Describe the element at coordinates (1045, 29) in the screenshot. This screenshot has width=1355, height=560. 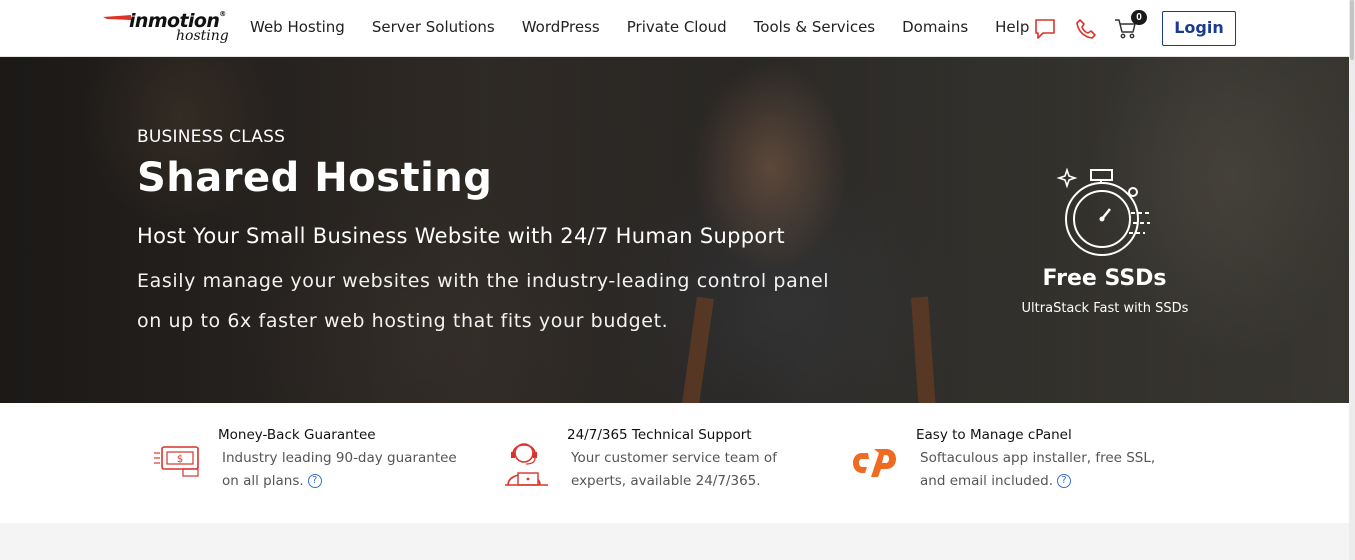
I see `chat-icon` at that location.